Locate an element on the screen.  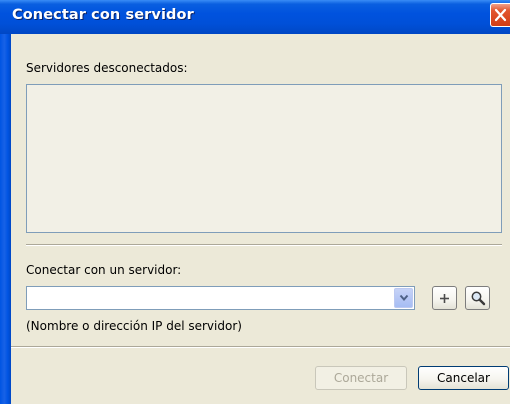
window-frame-left is located at coordinates (5, 219).